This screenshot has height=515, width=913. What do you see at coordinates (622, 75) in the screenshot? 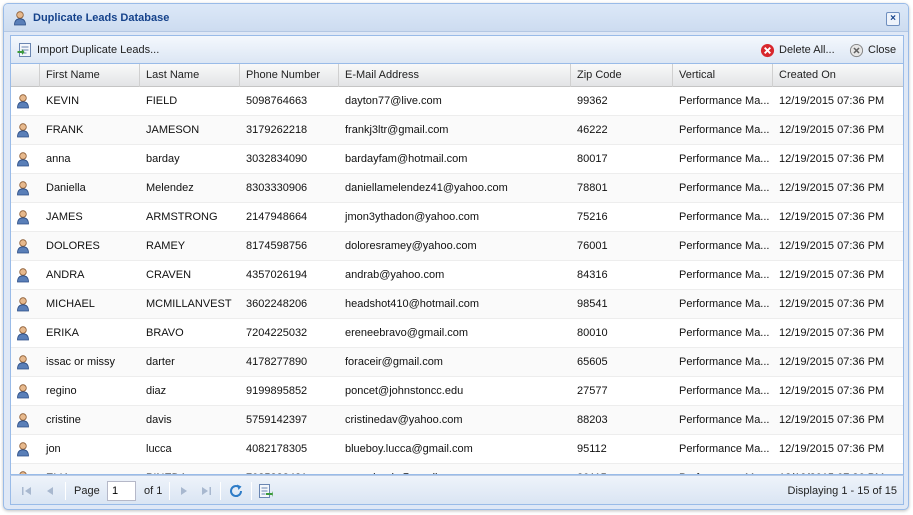
I see `column-header-zip-code: Zip Code` at bounding box center [622, 75].